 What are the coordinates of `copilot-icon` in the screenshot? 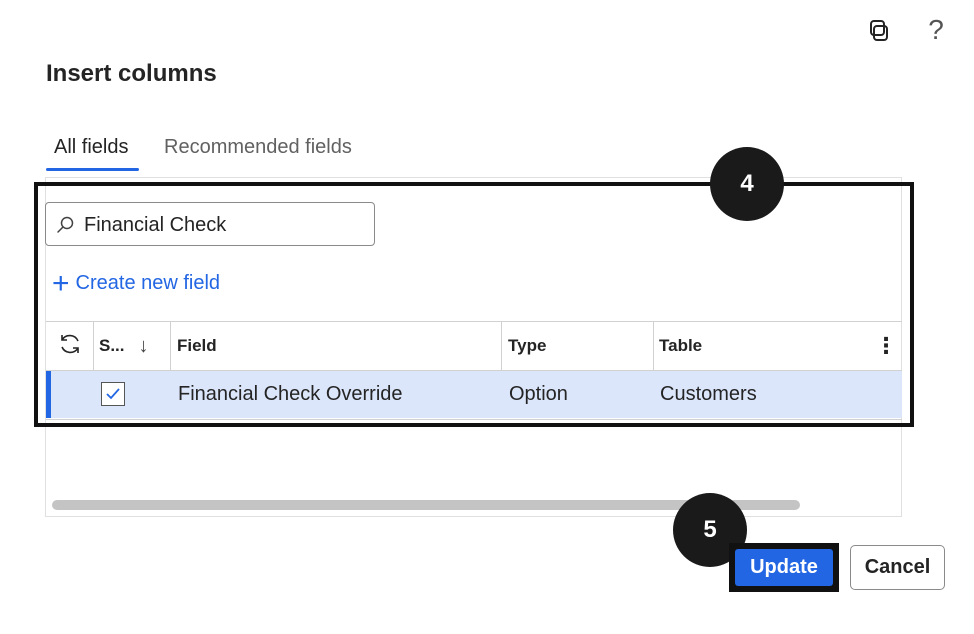 It's located at (878, 30).